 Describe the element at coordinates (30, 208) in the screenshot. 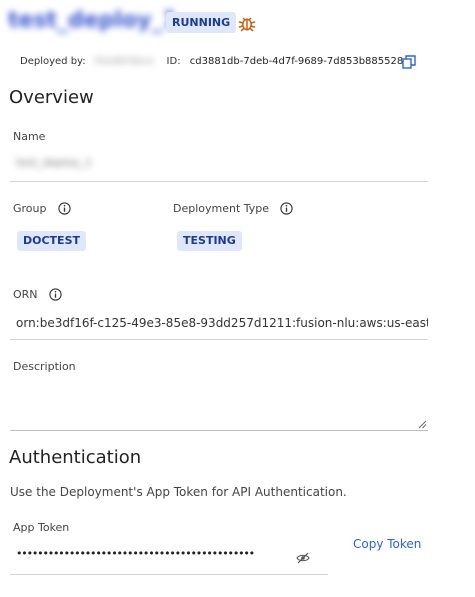

I see `group-label: Group` at that location.